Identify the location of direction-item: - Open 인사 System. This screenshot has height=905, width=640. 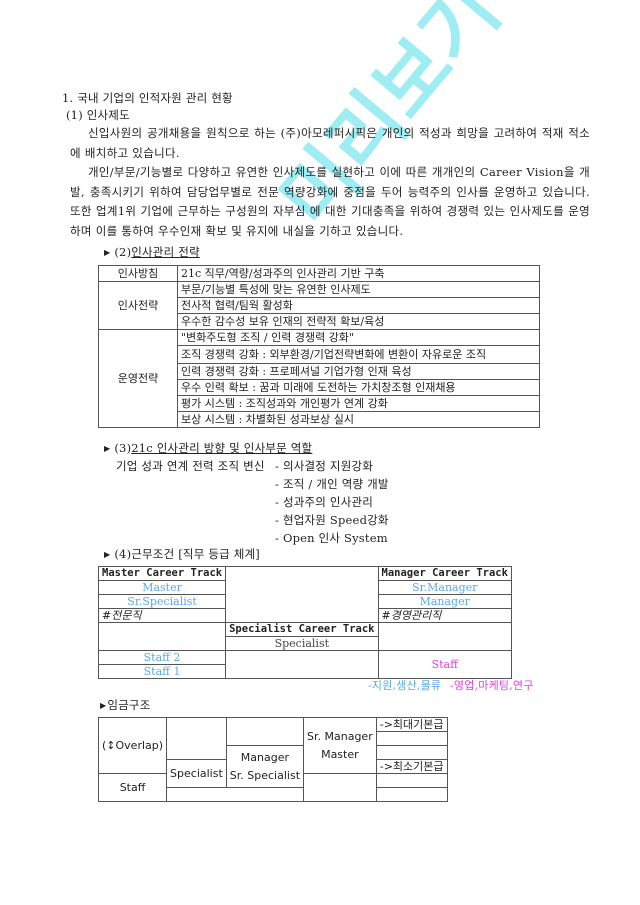
(331, 538).